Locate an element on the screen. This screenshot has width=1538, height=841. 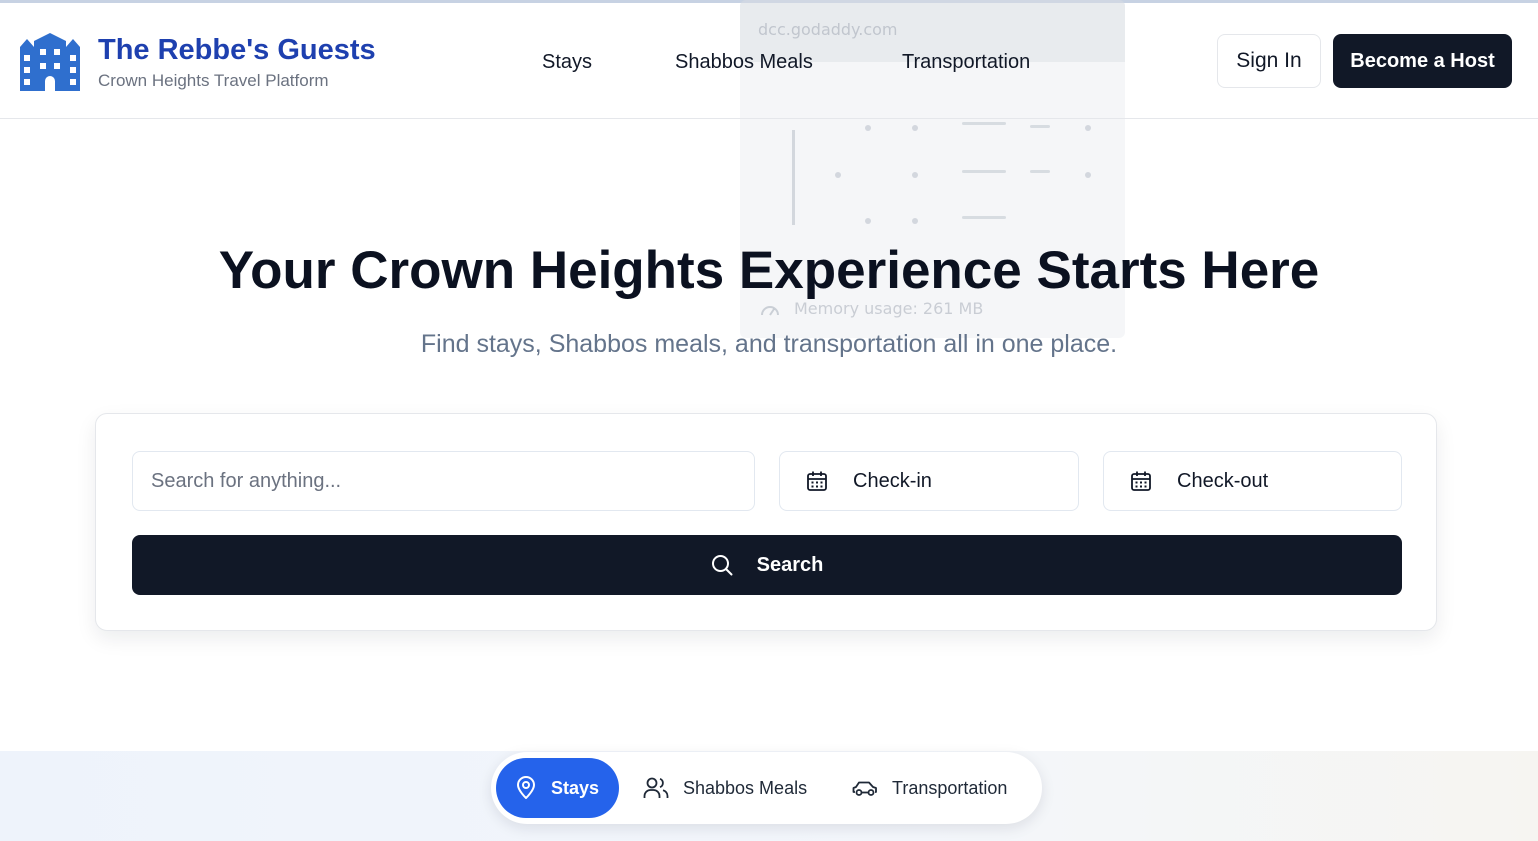
gauge-icon is located at coordinates (770, 310).